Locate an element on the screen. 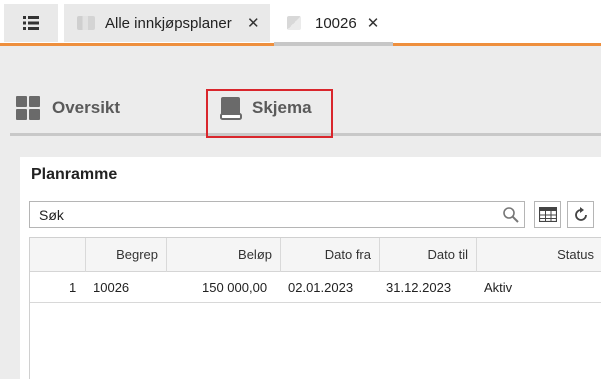 This screenshot has width=601, height=379. menu-button is located at coordinates (31, 25).